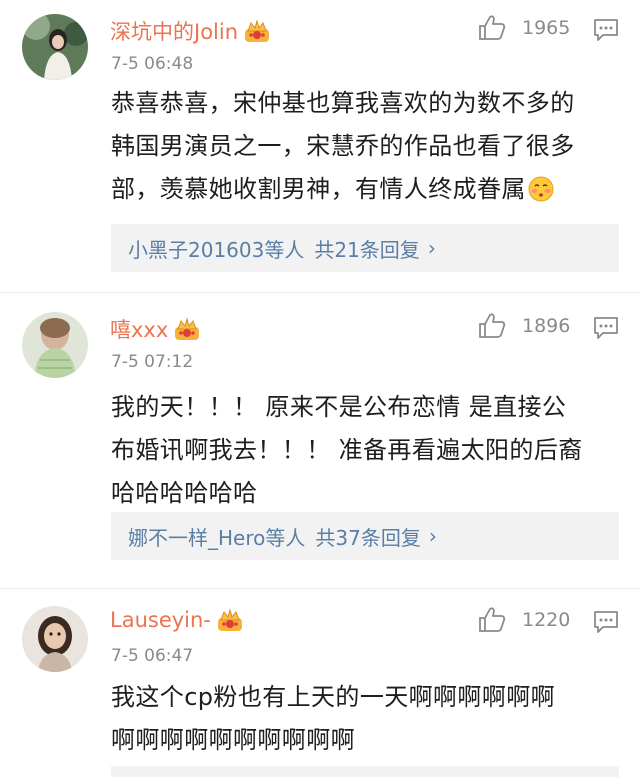 This screenshot has height=777, width=640. I want to click on username: Lauseyin-, so click(176, 620).